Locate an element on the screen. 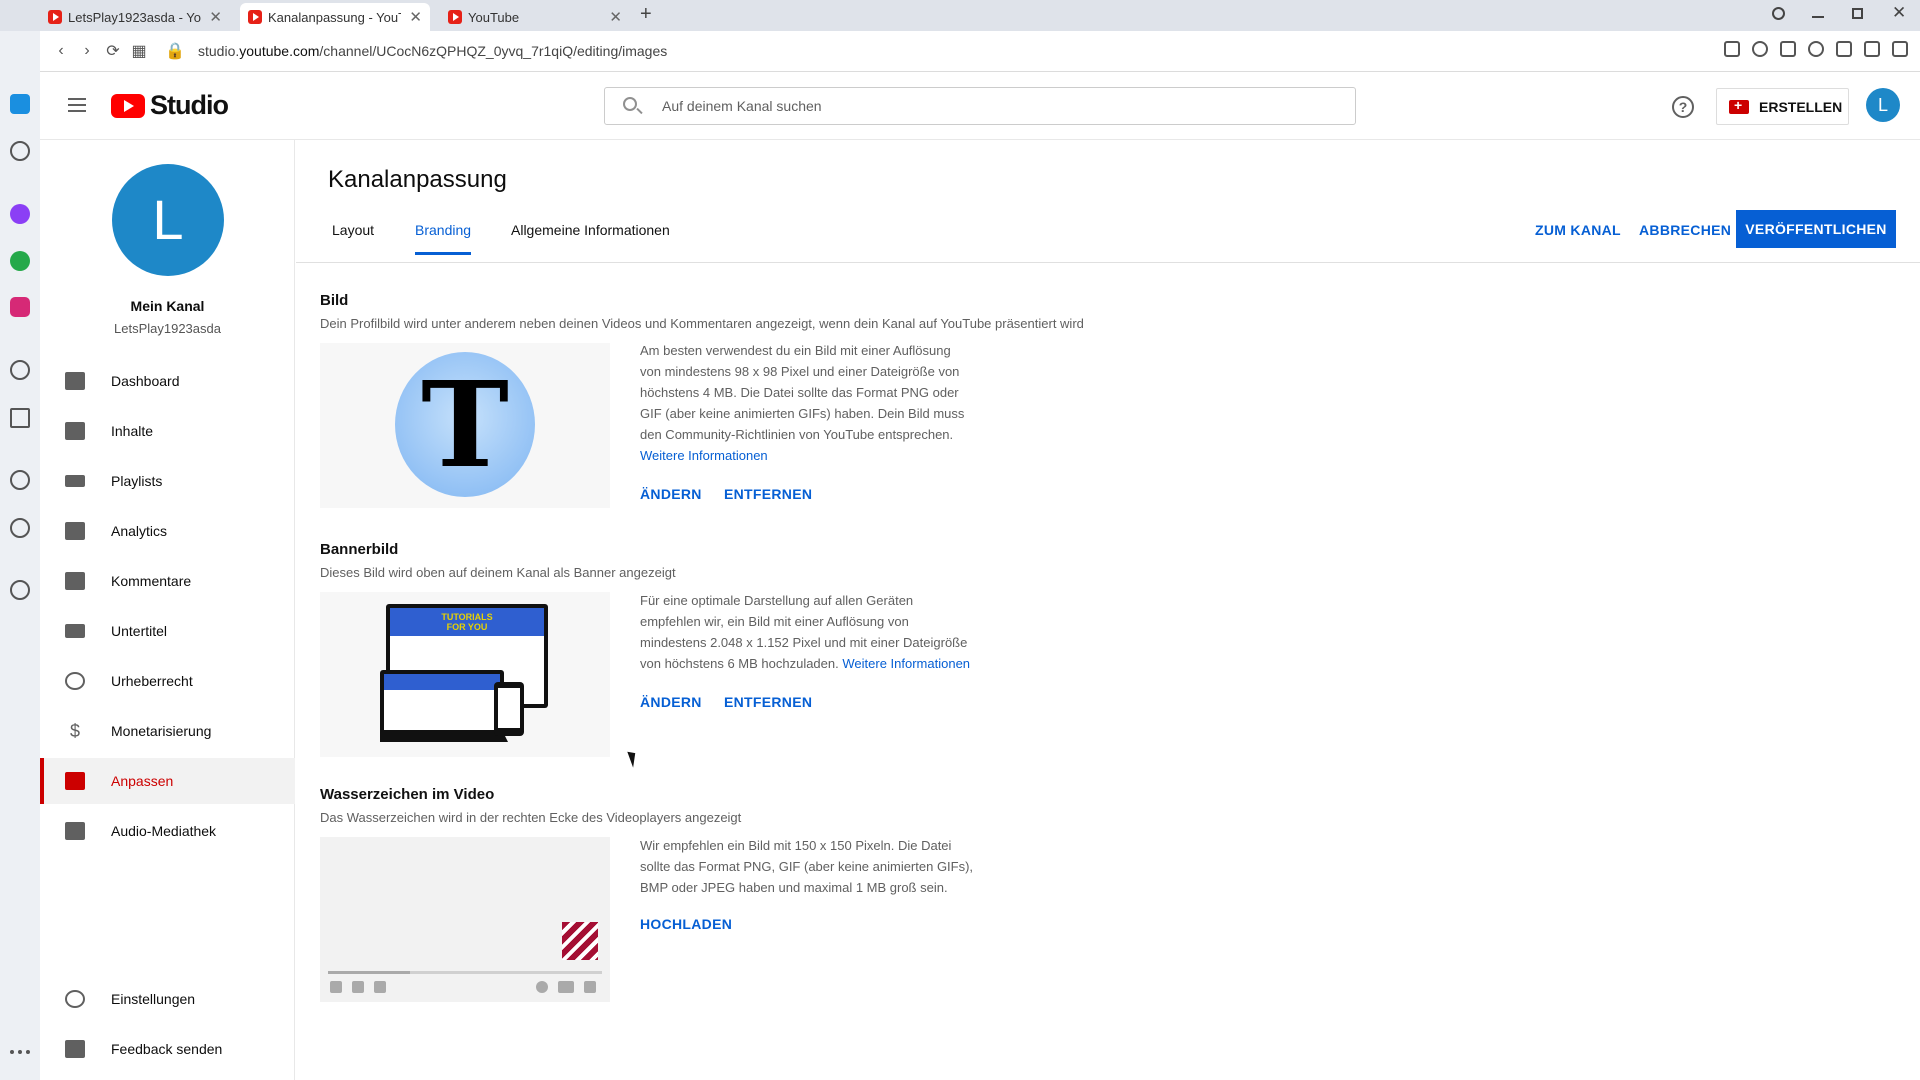 Image resolution: width=1920 pixels, height=1080 pixels. nav-item-label: Kommentare is located at coordinates (151, 581).